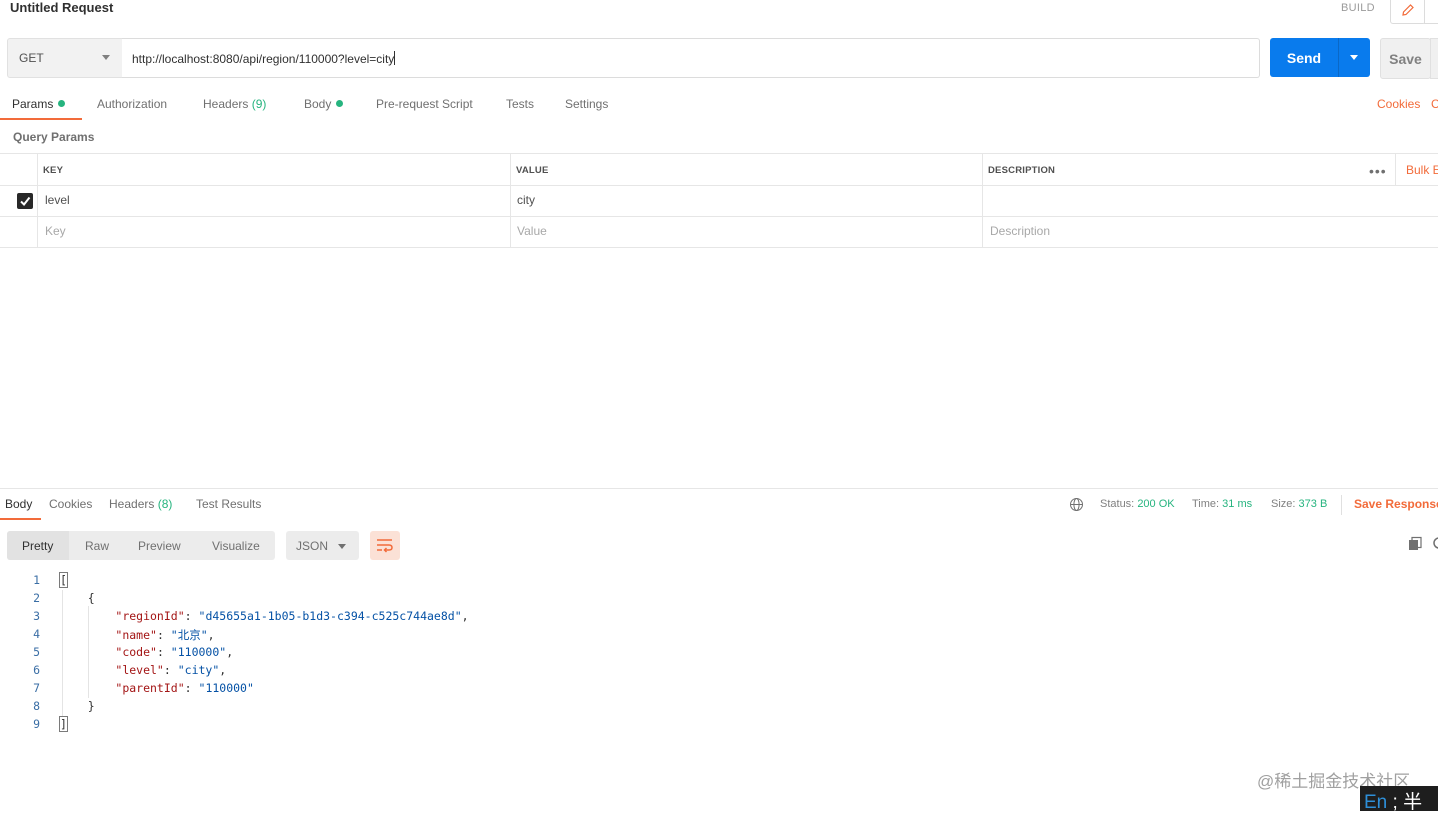 The image size is (1438, 814). I want to click on line-number: 9, so click(36, 724).